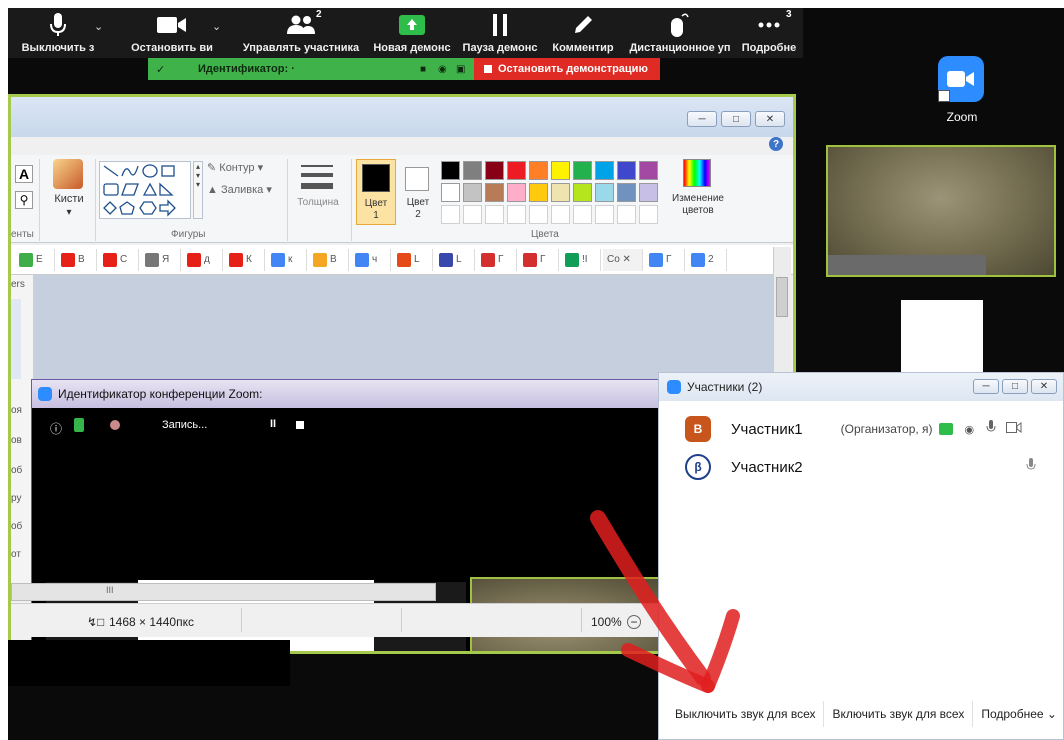 The height and width of the screenshot is (740, 1064). I want to click on brushes-button: Кисти ▾, so click(69, 189).